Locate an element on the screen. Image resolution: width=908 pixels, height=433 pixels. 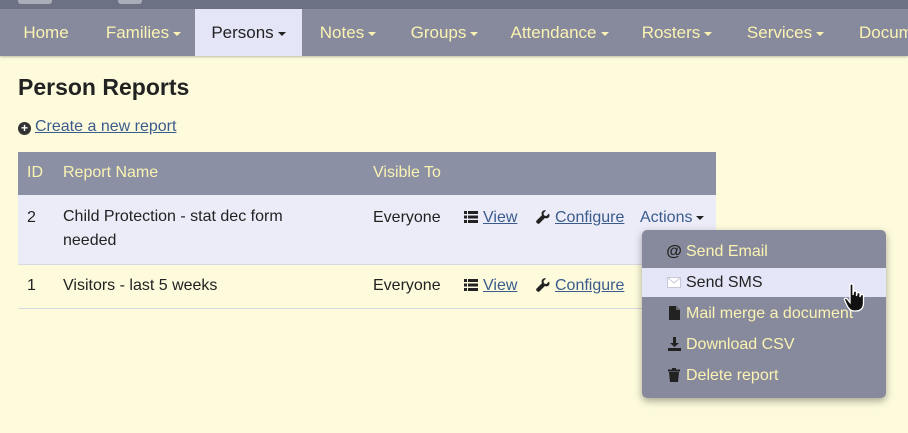
header-id: ID is located at coordinates (35, 172).